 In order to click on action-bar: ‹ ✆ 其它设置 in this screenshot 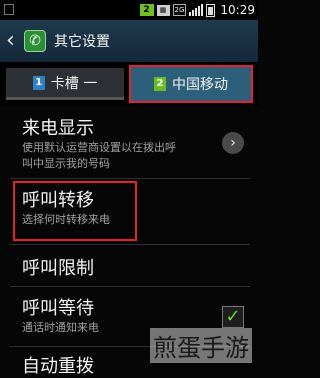, I will do `click(129, 41)`.